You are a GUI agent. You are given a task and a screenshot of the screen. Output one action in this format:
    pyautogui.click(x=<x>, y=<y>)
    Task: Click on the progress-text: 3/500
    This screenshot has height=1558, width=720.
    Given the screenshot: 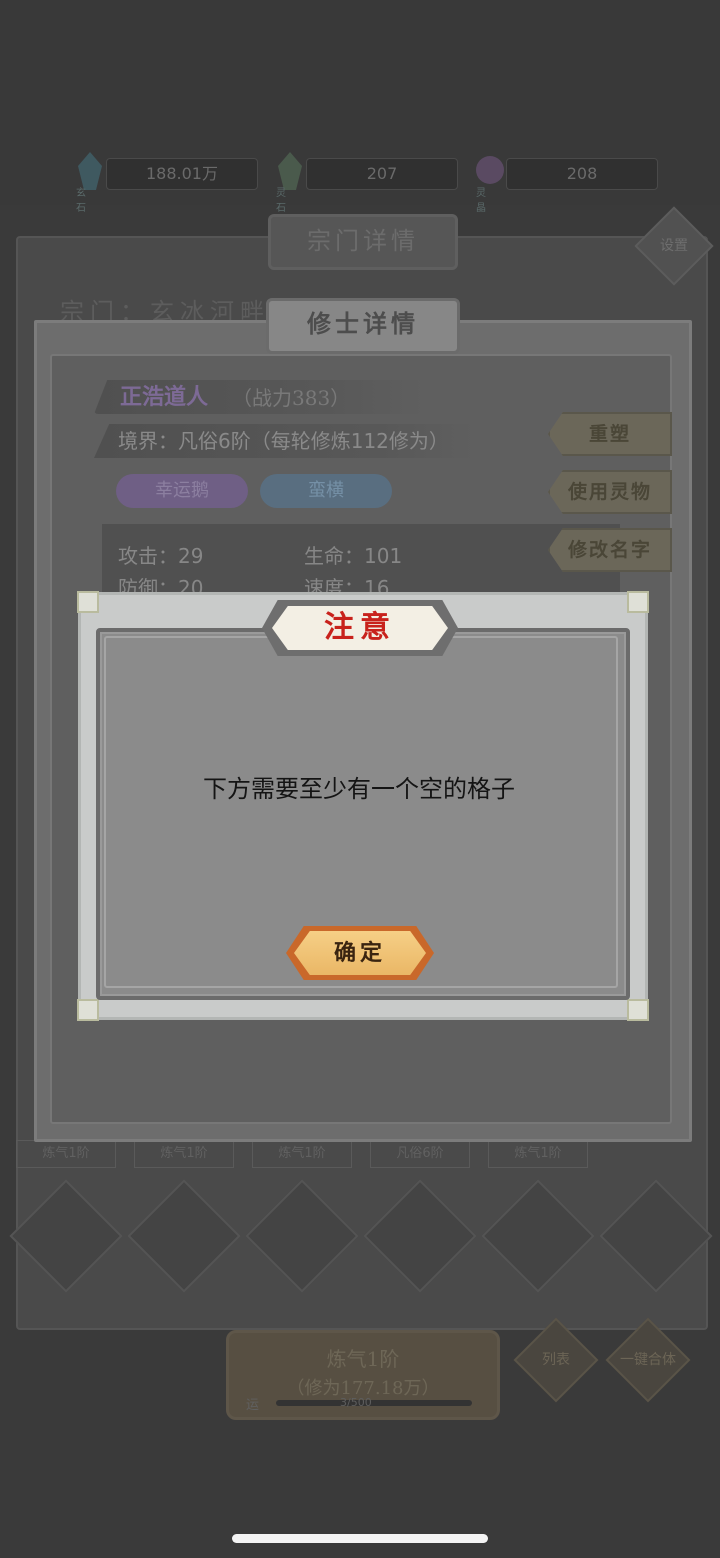 What is the action you would take?
    pyautogui.click(x=356, y=1402)
    